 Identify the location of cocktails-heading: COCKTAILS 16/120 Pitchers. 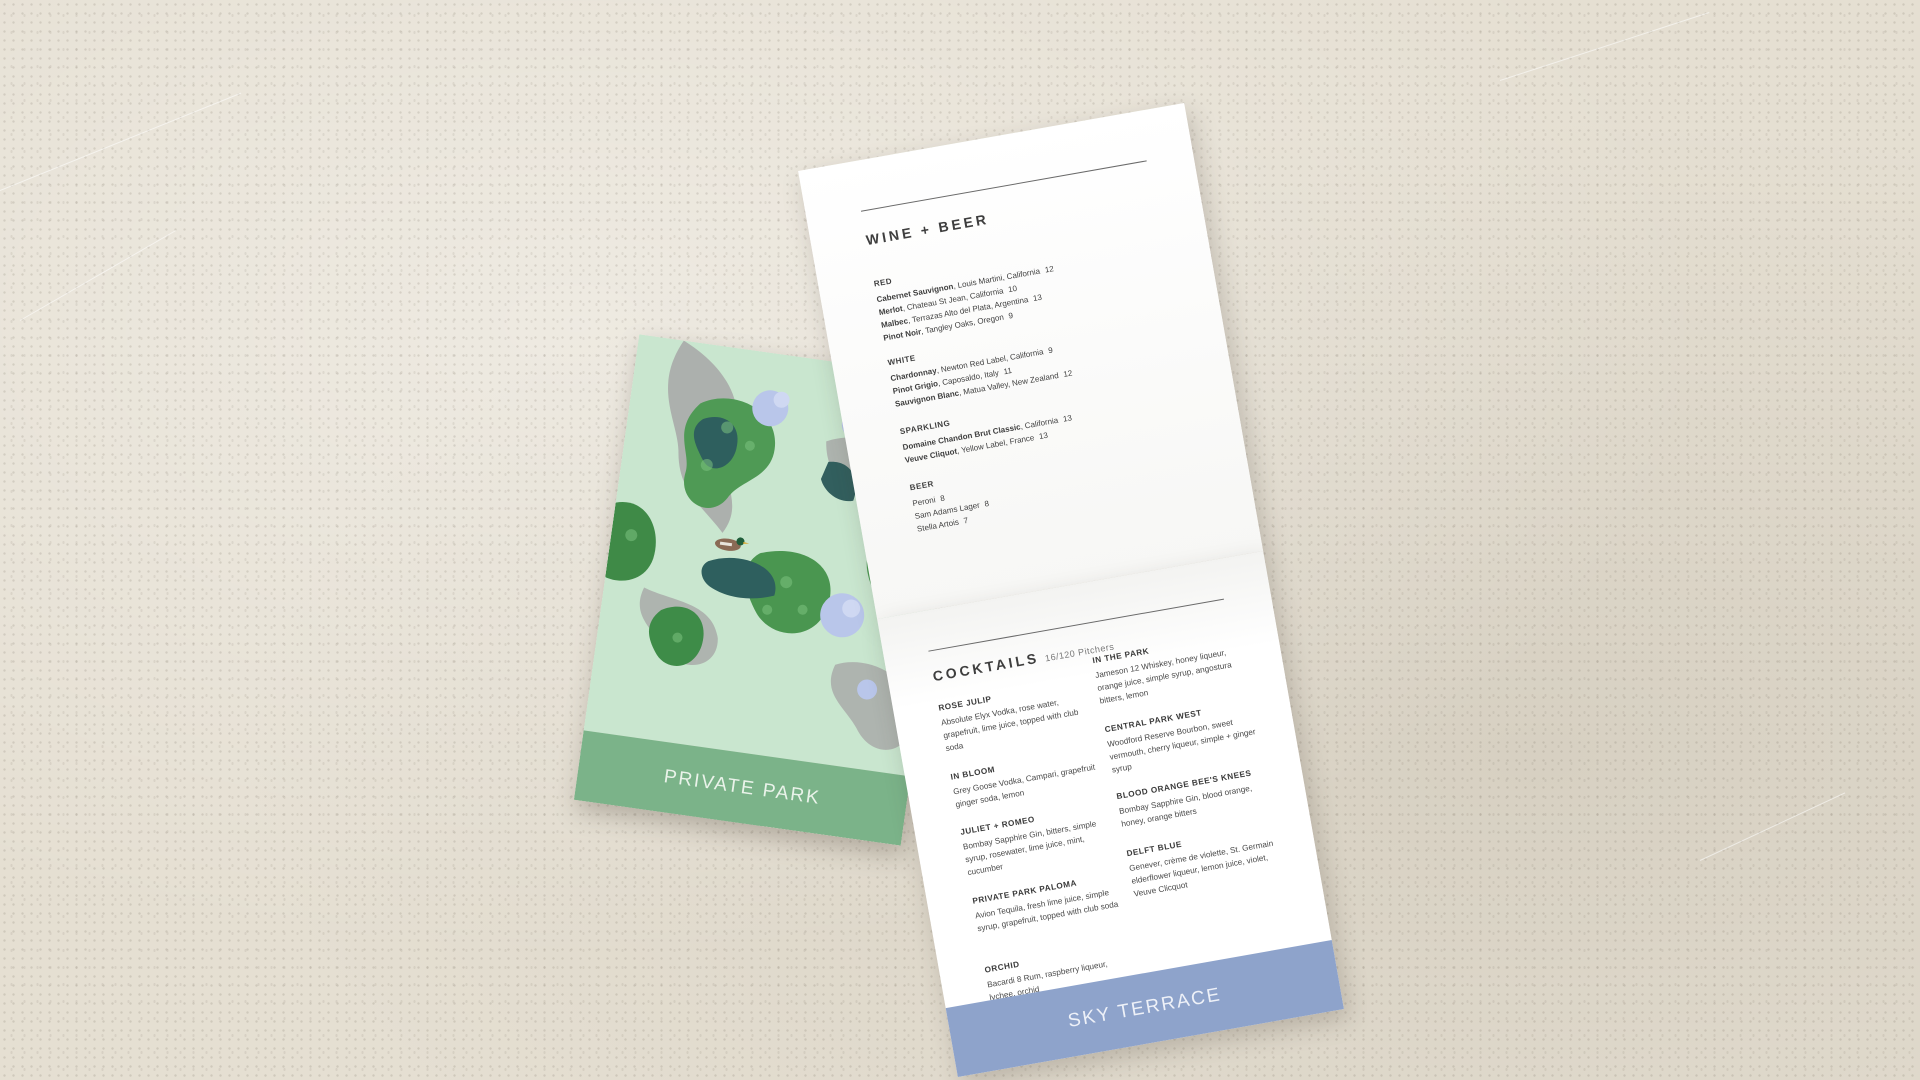
(1023, 661).